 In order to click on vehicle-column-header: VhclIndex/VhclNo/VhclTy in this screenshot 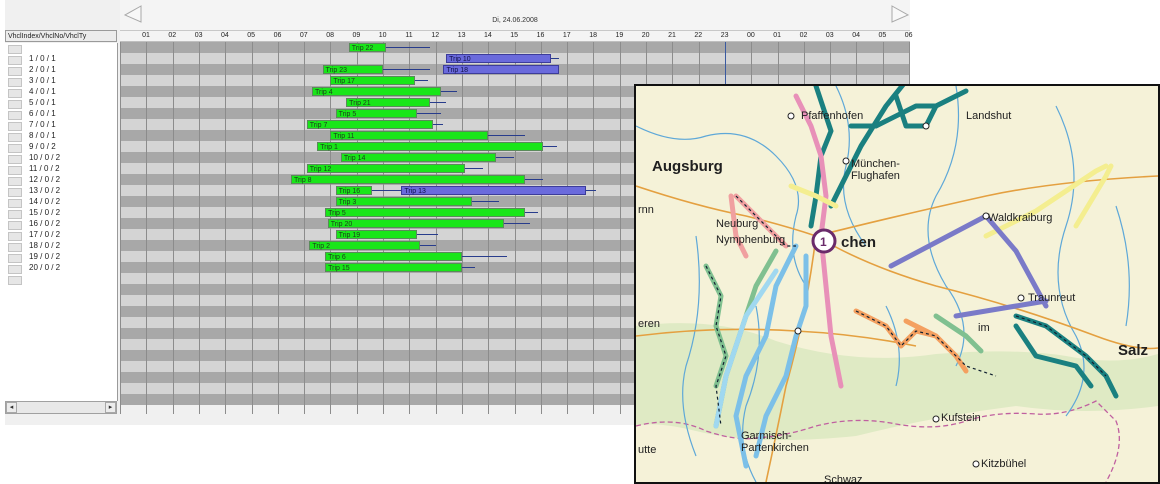, I will do `click(61, 36)`.